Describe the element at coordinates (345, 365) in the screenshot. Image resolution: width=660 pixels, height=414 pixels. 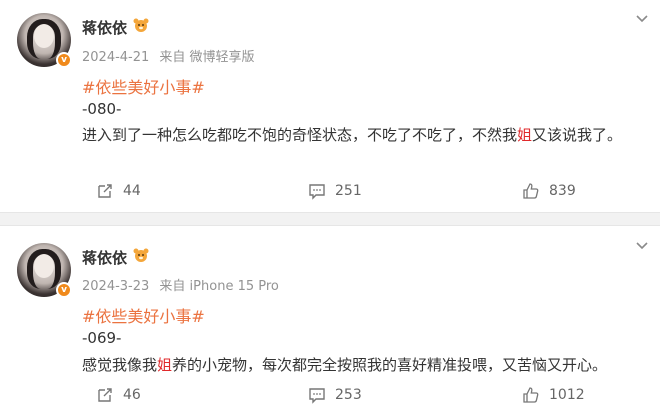
I see `post-body: 感觉我像我姐养的小宠物，每次都完全按照我的喜好精准投喂，又苦恼又开心。` at that location.